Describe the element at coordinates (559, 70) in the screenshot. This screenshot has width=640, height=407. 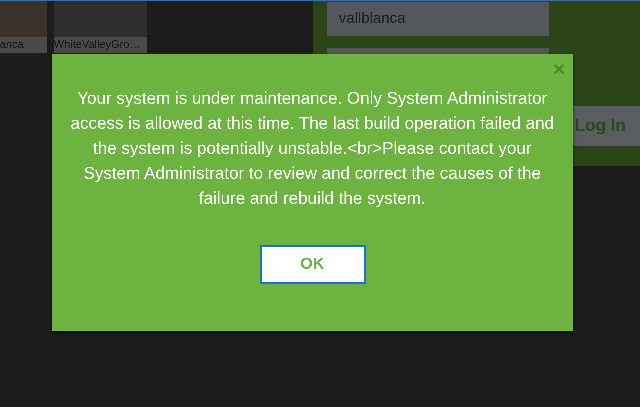
I see `close-button: ×` at that location.